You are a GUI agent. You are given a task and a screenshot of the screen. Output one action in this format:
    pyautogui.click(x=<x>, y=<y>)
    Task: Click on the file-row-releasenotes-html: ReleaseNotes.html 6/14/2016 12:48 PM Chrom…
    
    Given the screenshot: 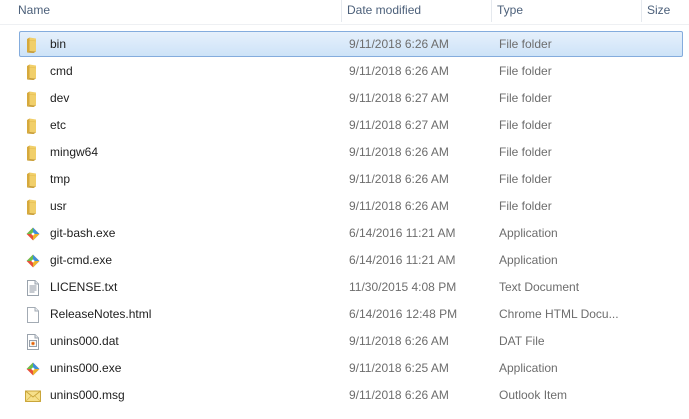 What is the action you would take?
    pyautogui.click(x=351, y=314)
    